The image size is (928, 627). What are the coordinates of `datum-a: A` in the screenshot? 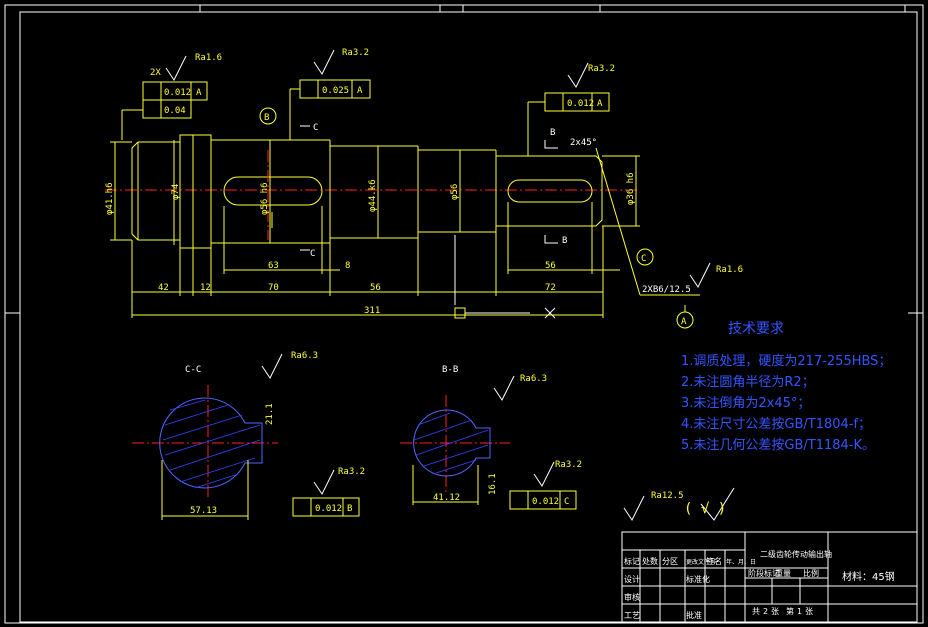 It's located at (684, 322).